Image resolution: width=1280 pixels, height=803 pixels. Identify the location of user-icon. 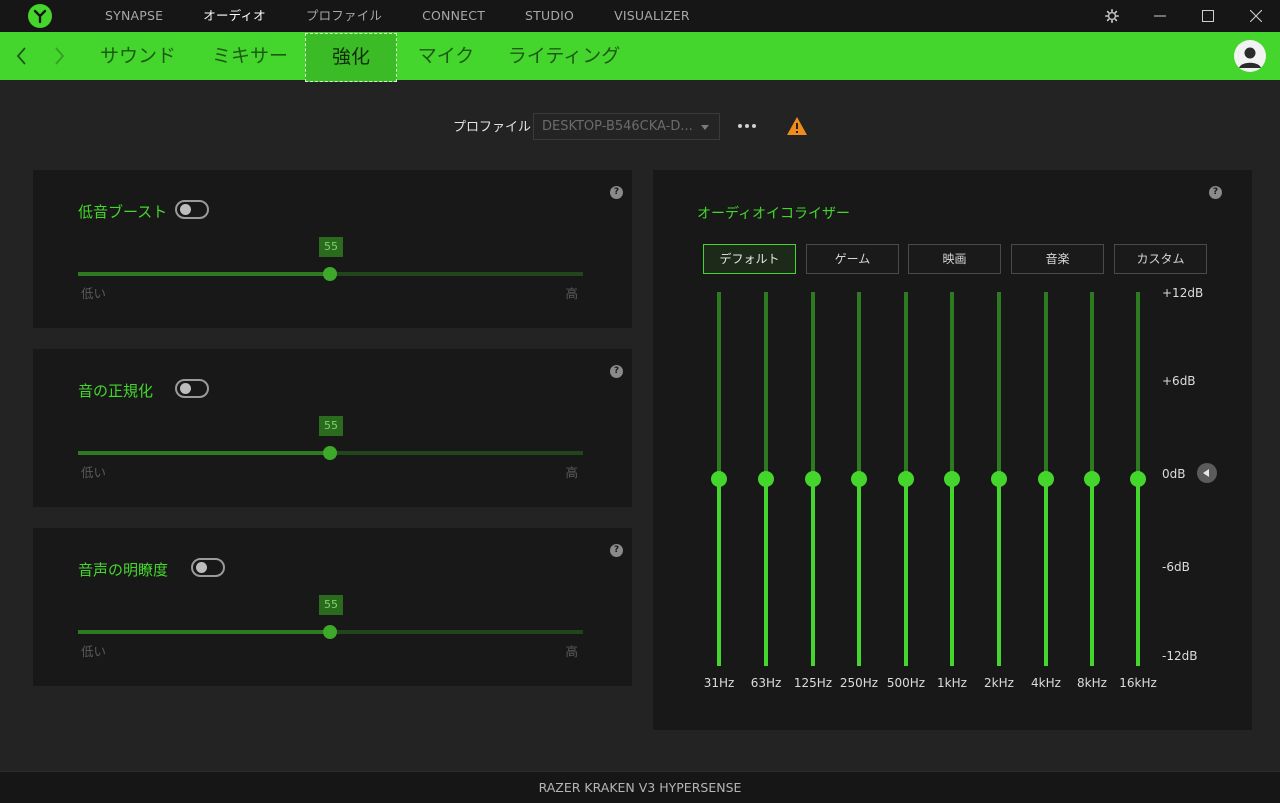
(1250, 57).